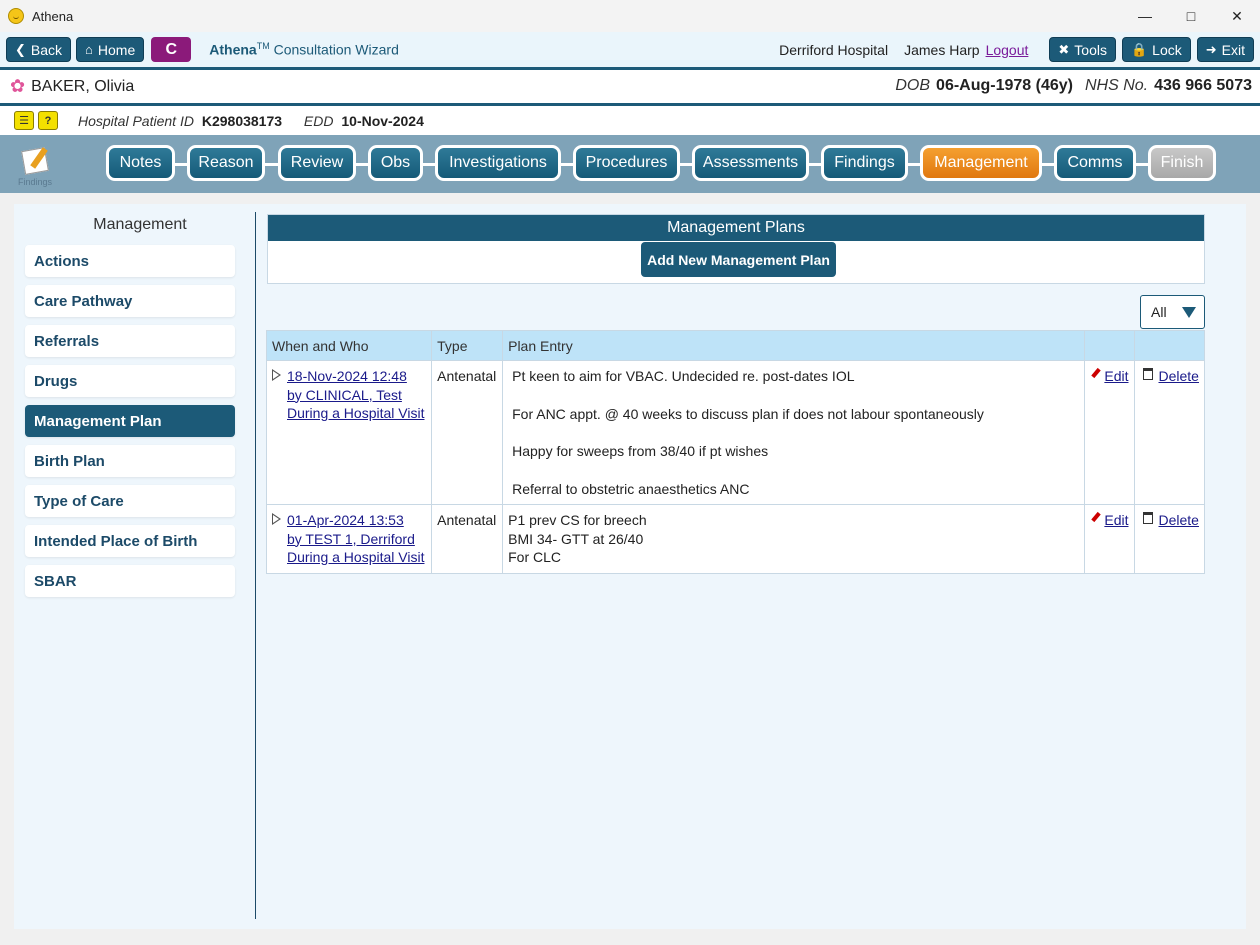 The width and height of the screenshot is (1260, 945). Describe the element at coordinates (640, 451) in the screenshot. I see `plan-entry-line: Happy for sweeps from 38/40 if pt wishes` at that location.